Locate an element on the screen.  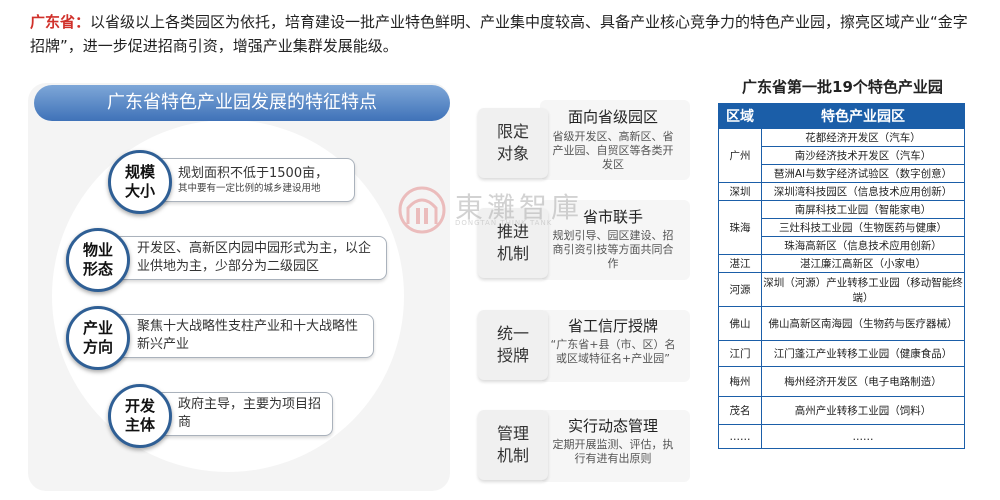
mechanism-label-3: 统一授牌 is located at coordinates (513, 345).